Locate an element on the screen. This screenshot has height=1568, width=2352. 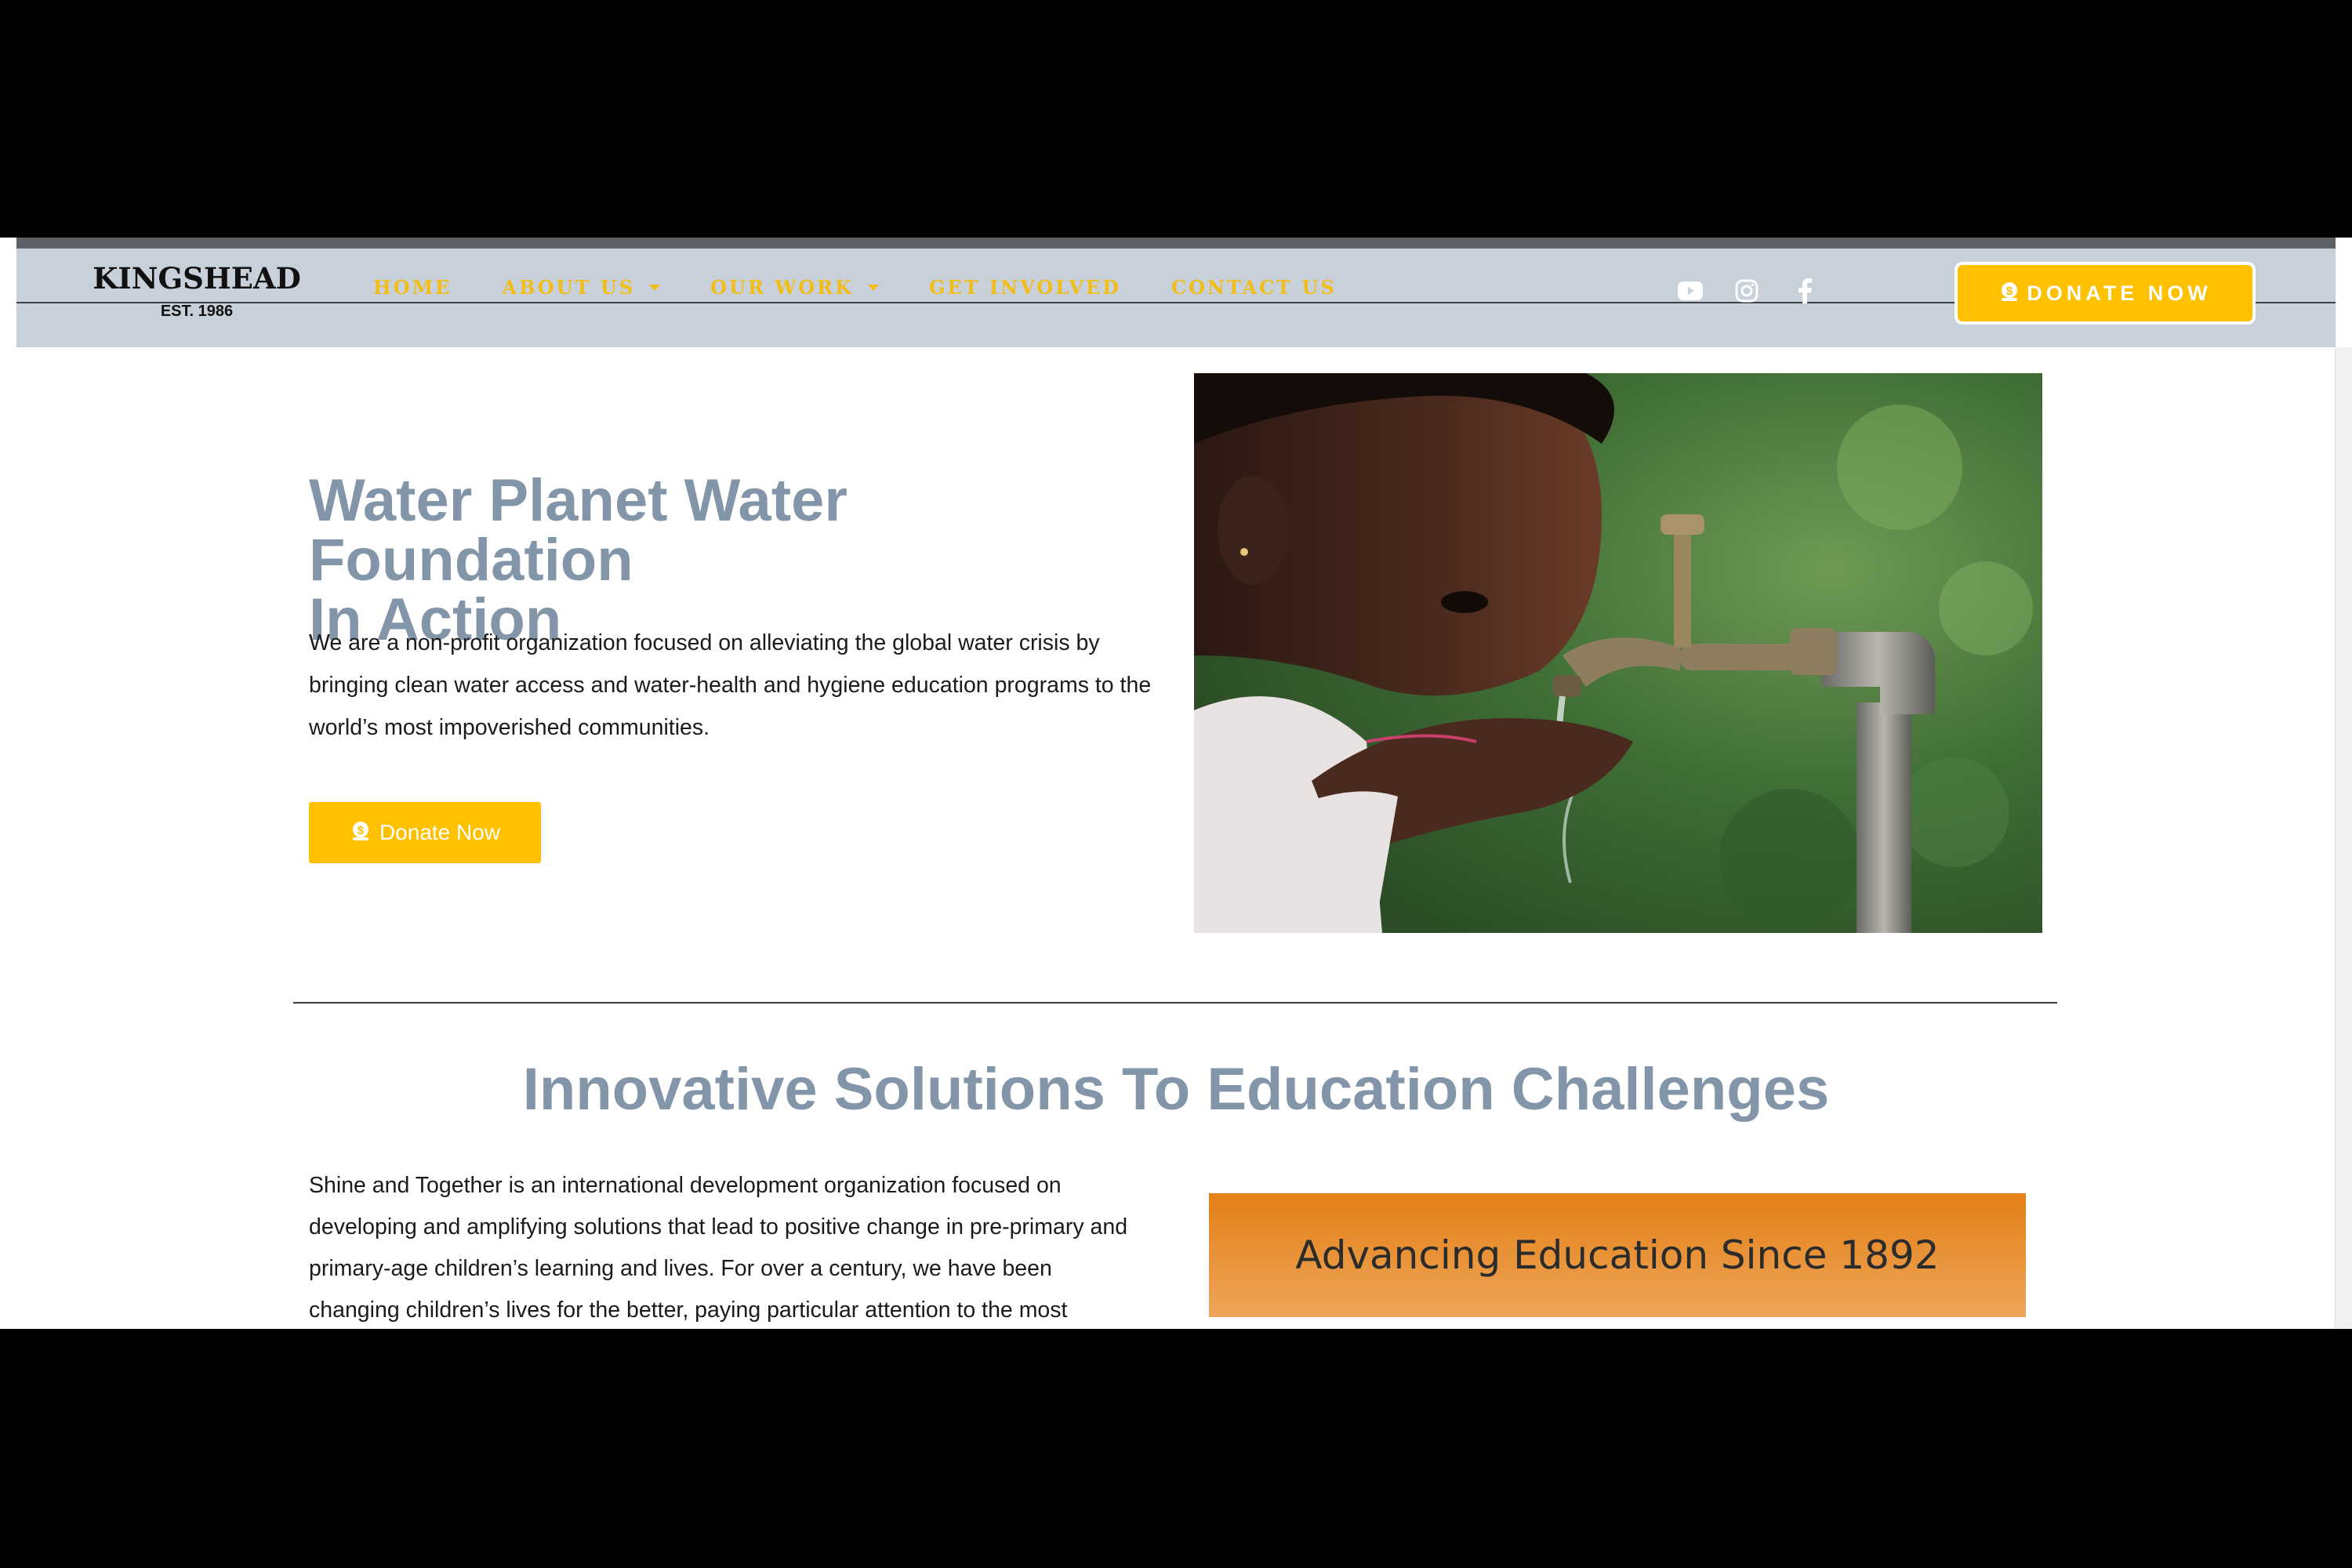
nav-item-about-us: ABOUT US is located at coordinates (581, 287).